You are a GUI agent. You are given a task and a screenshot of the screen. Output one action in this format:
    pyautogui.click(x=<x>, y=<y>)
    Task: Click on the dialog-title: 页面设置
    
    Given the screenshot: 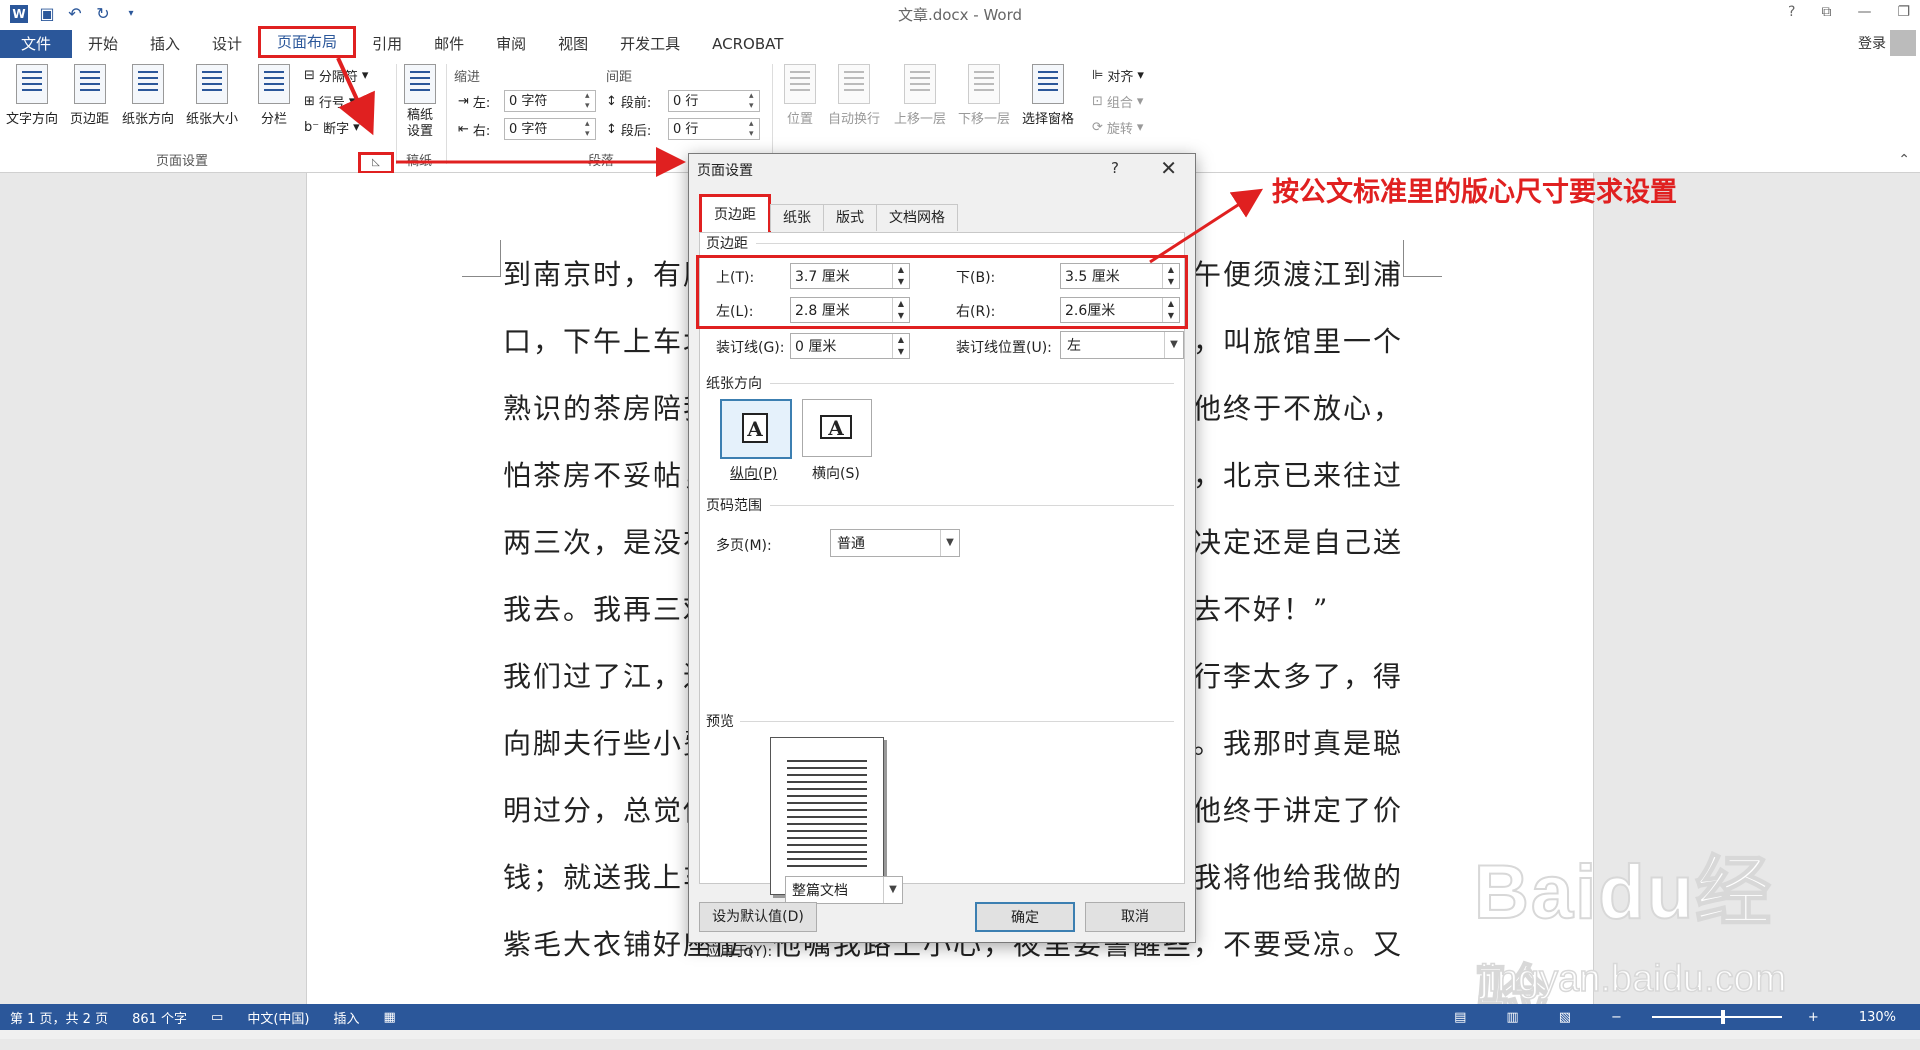 What is the action you would take?
    pyautogui.click(x=725, y=171)
    